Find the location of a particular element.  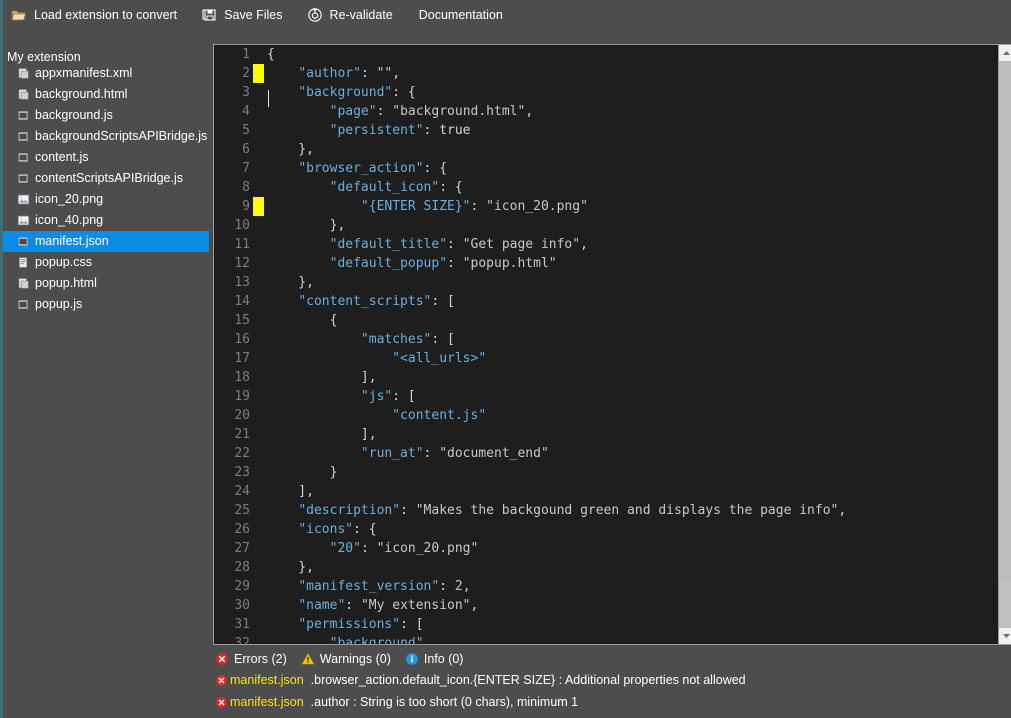

file-tree-item: contentScriptsAPIBridge.js is located at coordinates (106, 178).